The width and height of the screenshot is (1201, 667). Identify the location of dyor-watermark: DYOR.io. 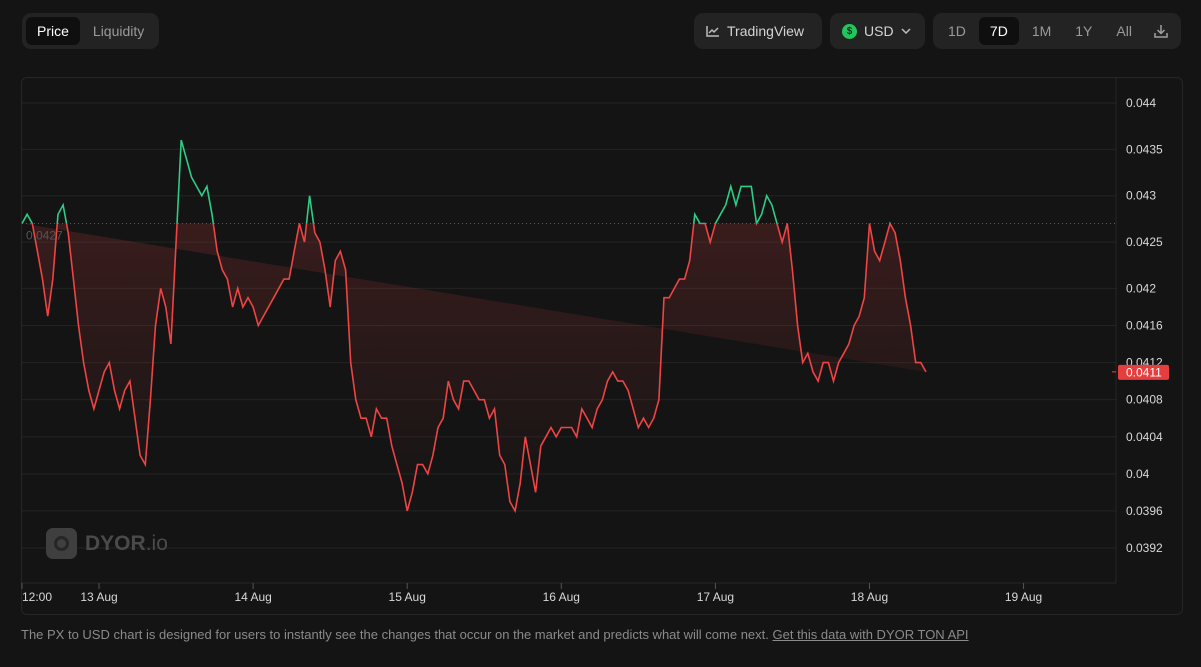
(107, 543).